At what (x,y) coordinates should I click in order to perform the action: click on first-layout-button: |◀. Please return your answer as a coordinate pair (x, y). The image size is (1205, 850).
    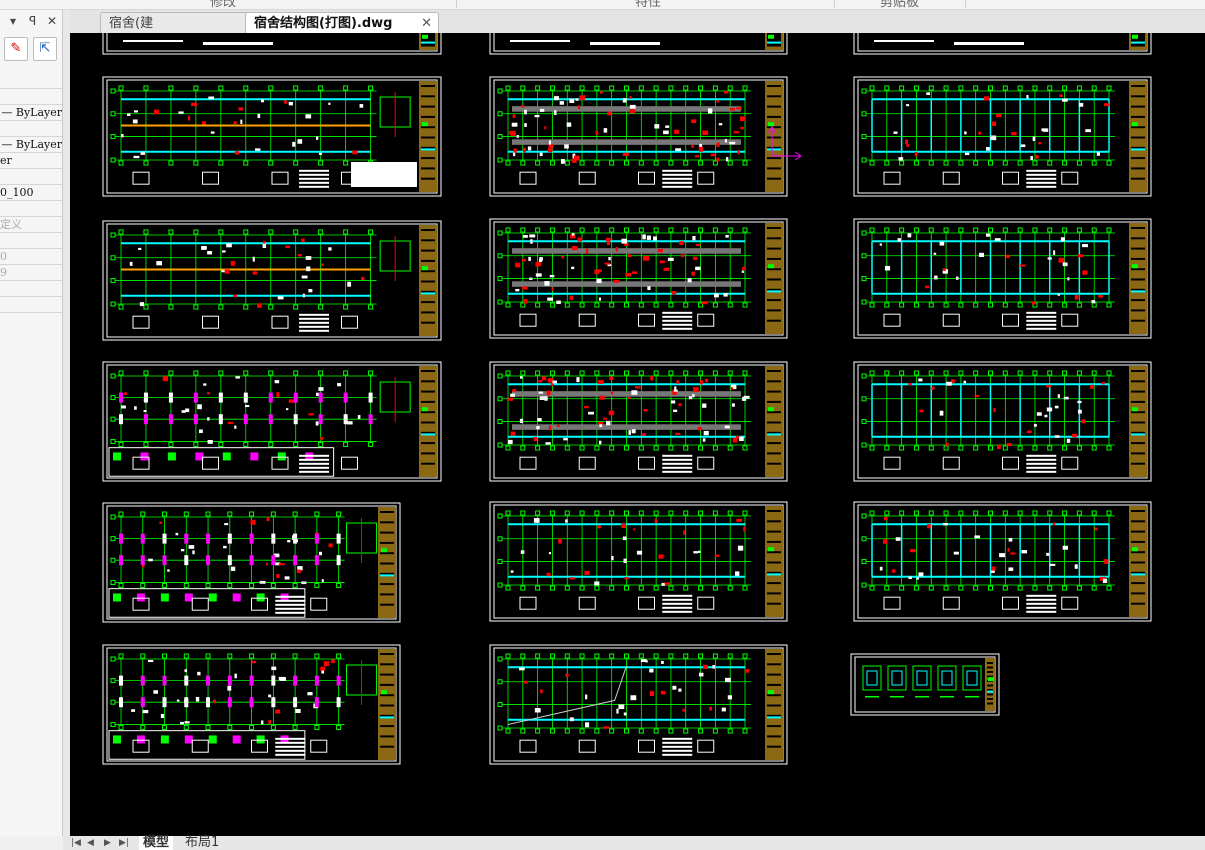
    Looking at the image, I should click on (76, 843).